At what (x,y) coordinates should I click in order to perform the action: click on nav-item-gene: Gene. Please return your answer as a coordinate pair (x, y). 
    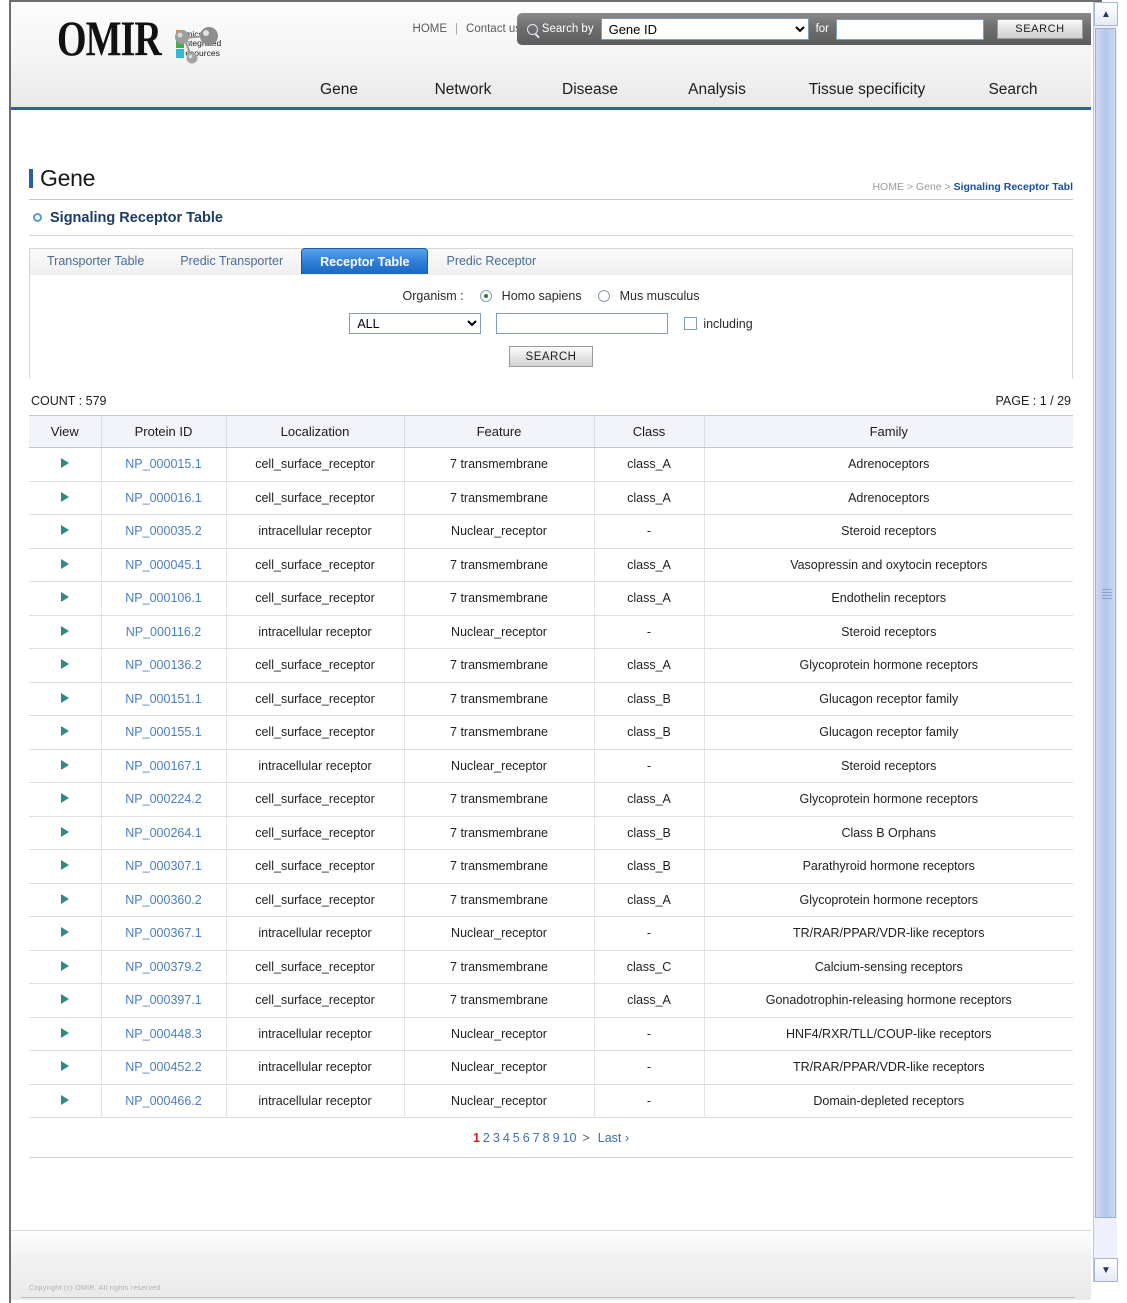
    Looking at the image, I should click on (339, 90).